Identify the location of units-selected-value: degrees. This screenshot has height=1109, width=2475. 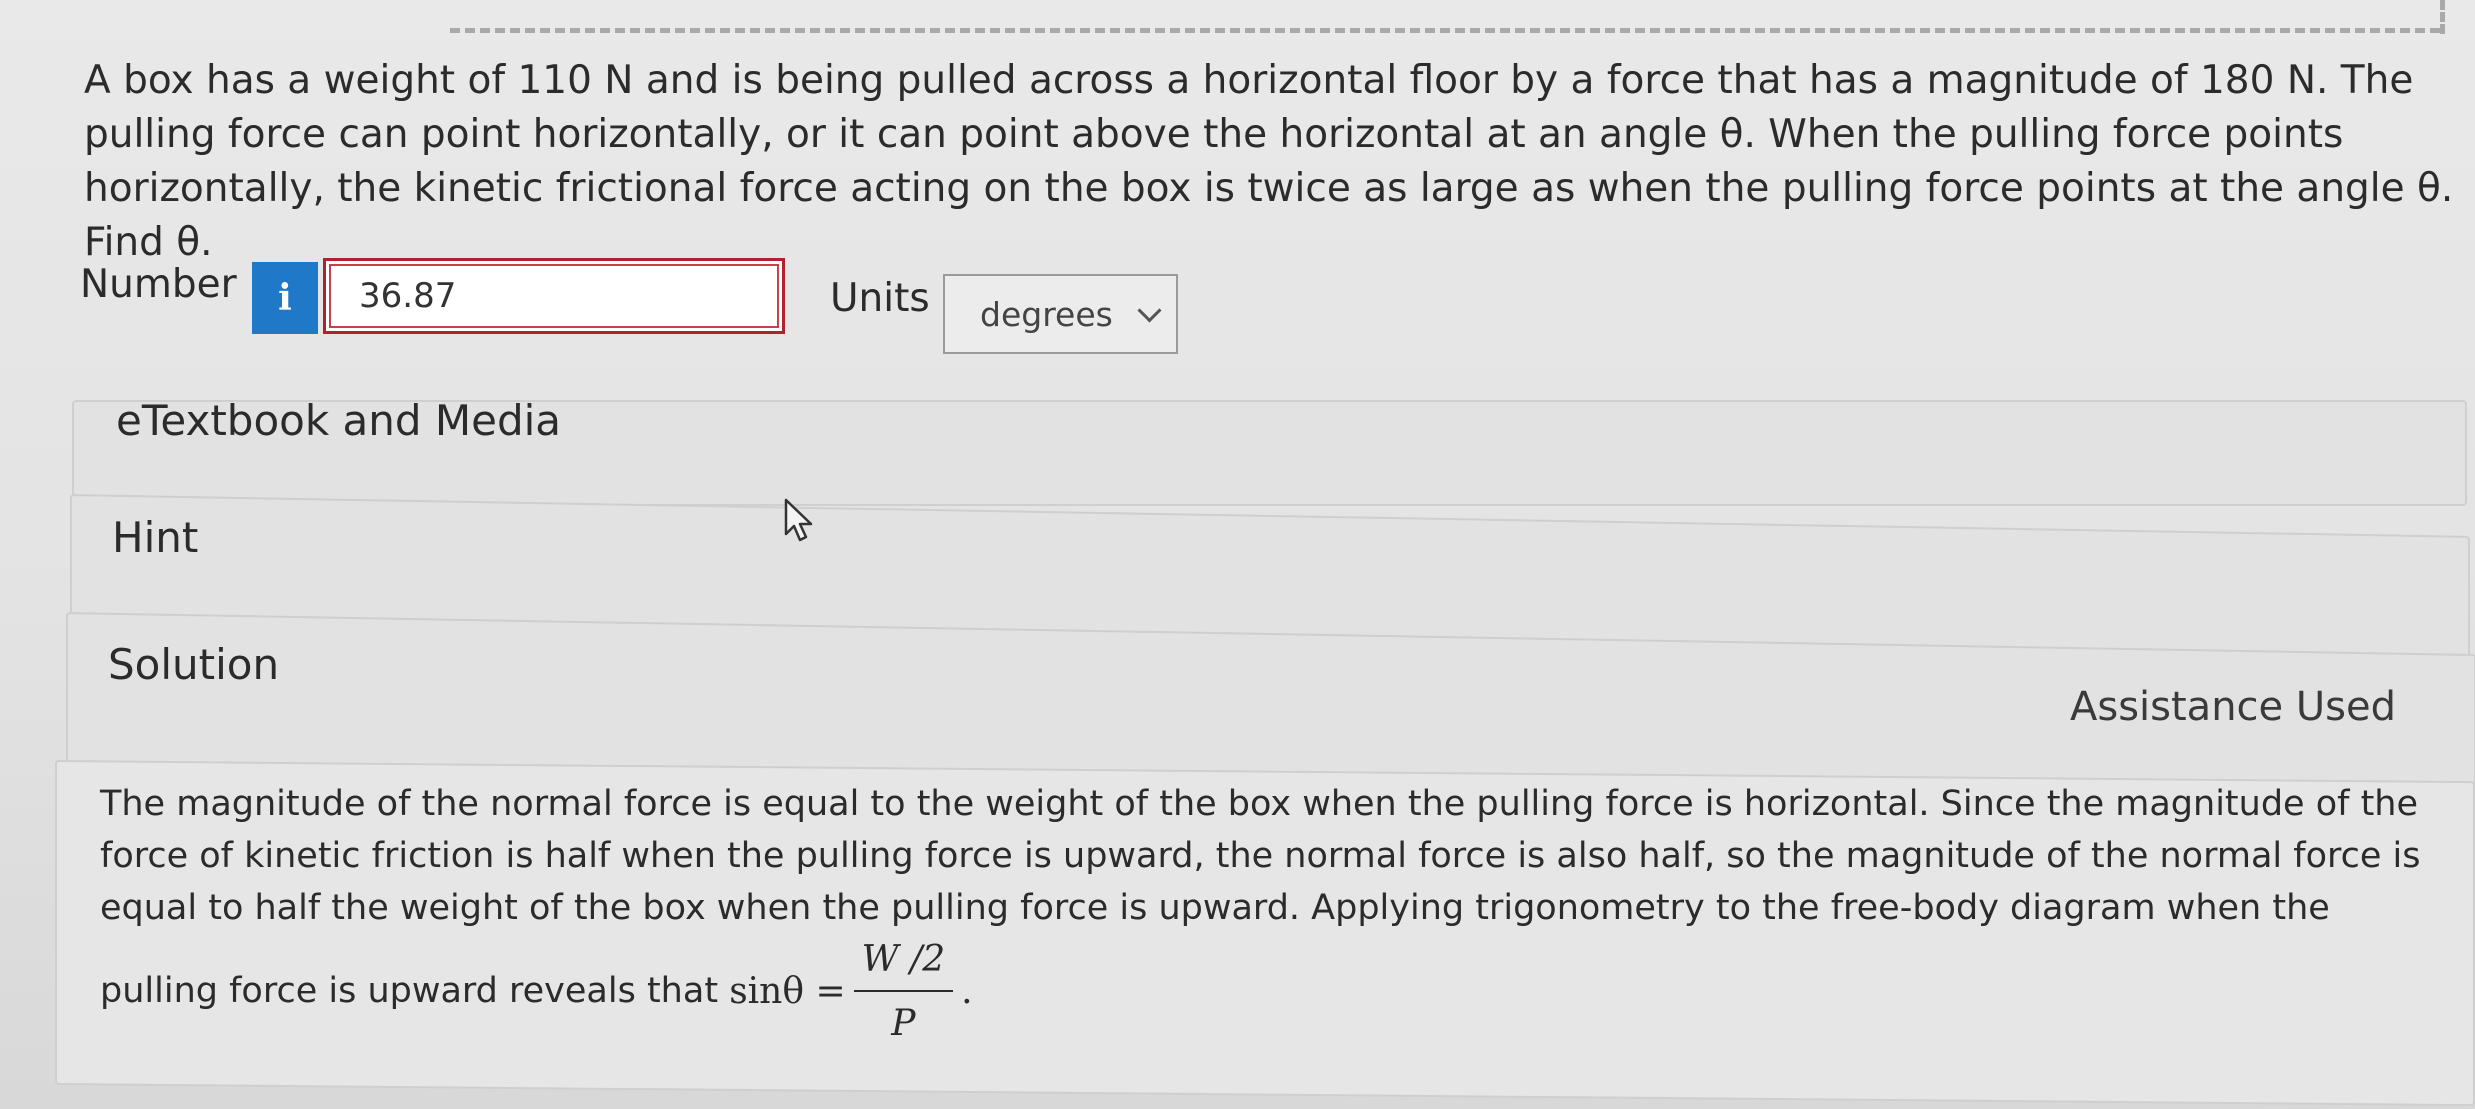
(1046, 314).